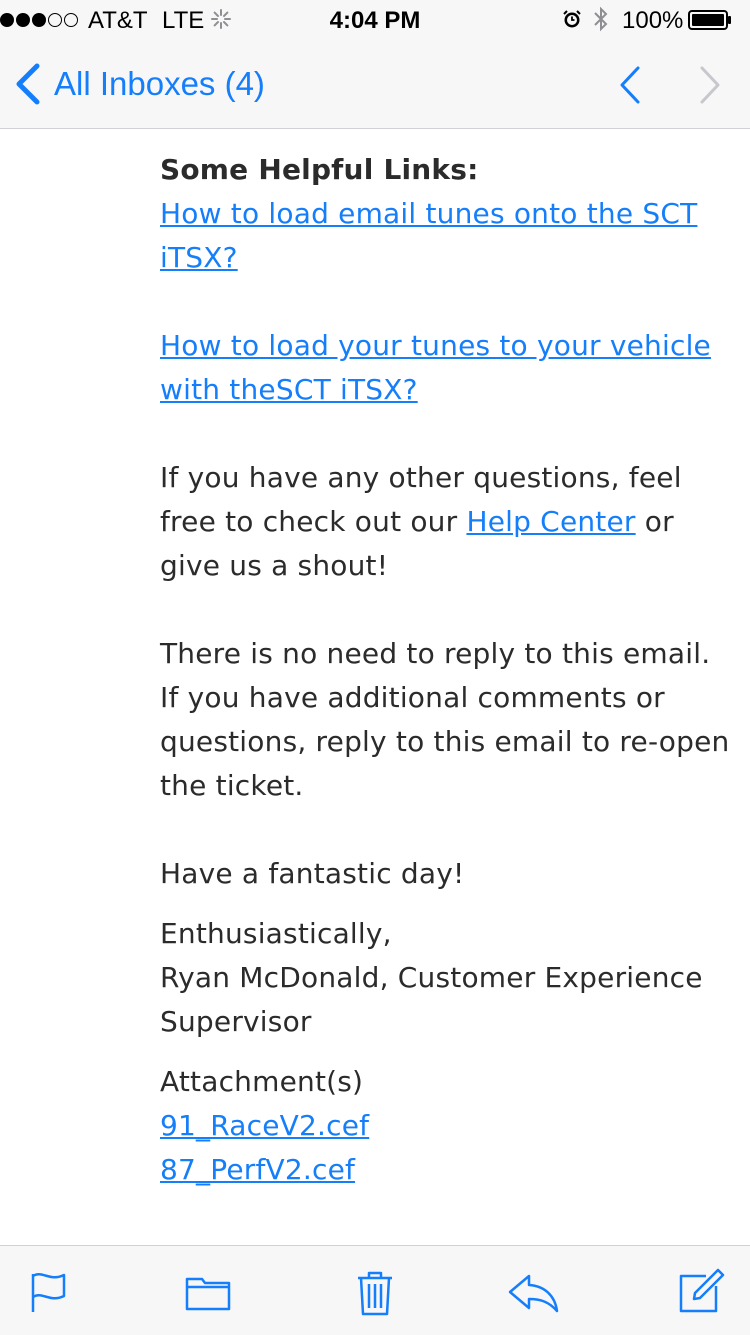  What do you see at coordinates (632, 85) in the screenshot?
I see `previous-message-chevron-icon` at bounding box center [632, 85].